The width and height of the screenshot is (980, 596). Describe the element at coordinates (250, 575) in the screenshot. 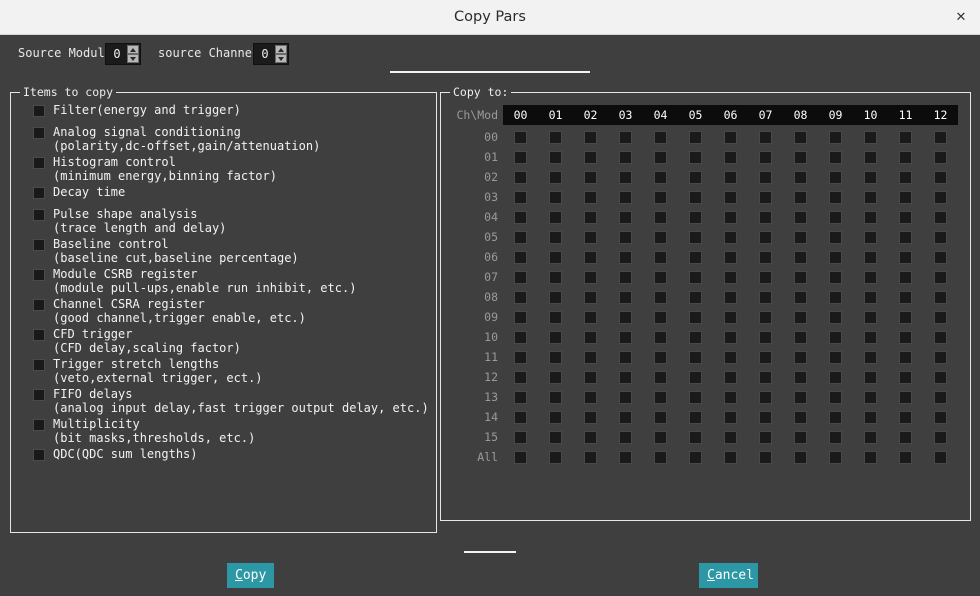

I see `copy-button: Copy` at that location.